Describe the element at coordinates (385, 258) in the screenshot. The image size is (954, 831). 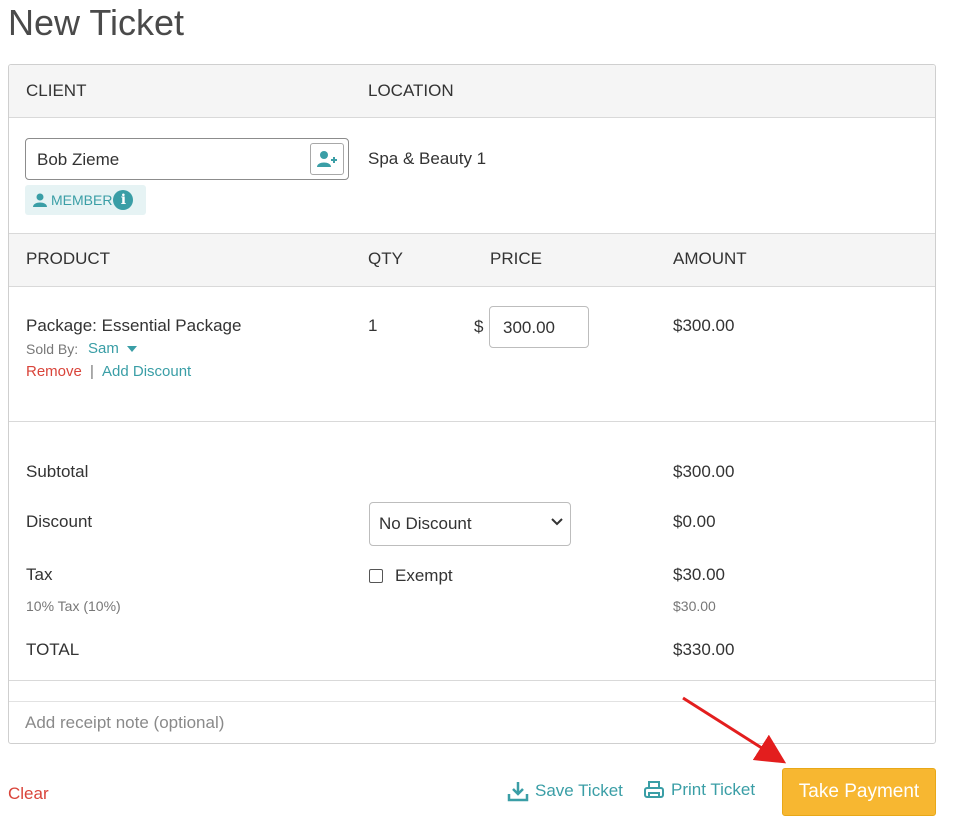
I see `qty-column-header: QTY` at that location.